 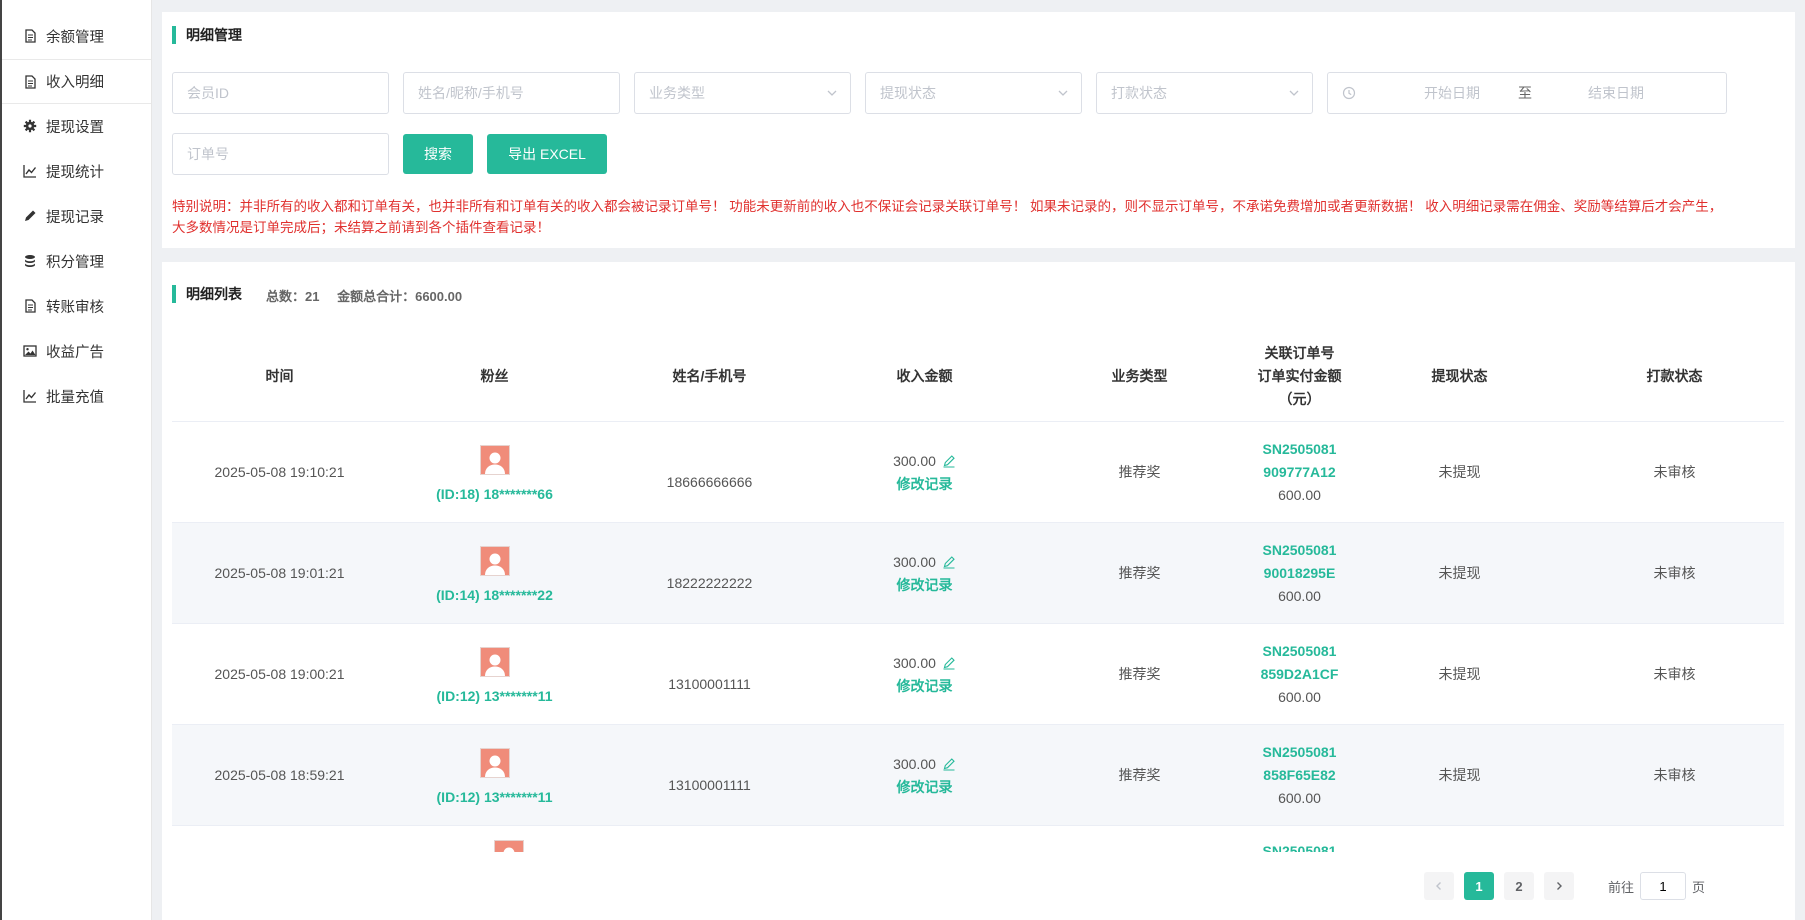 I want to click on order-no-link: 90018295E, so click(x=1300, y=573).